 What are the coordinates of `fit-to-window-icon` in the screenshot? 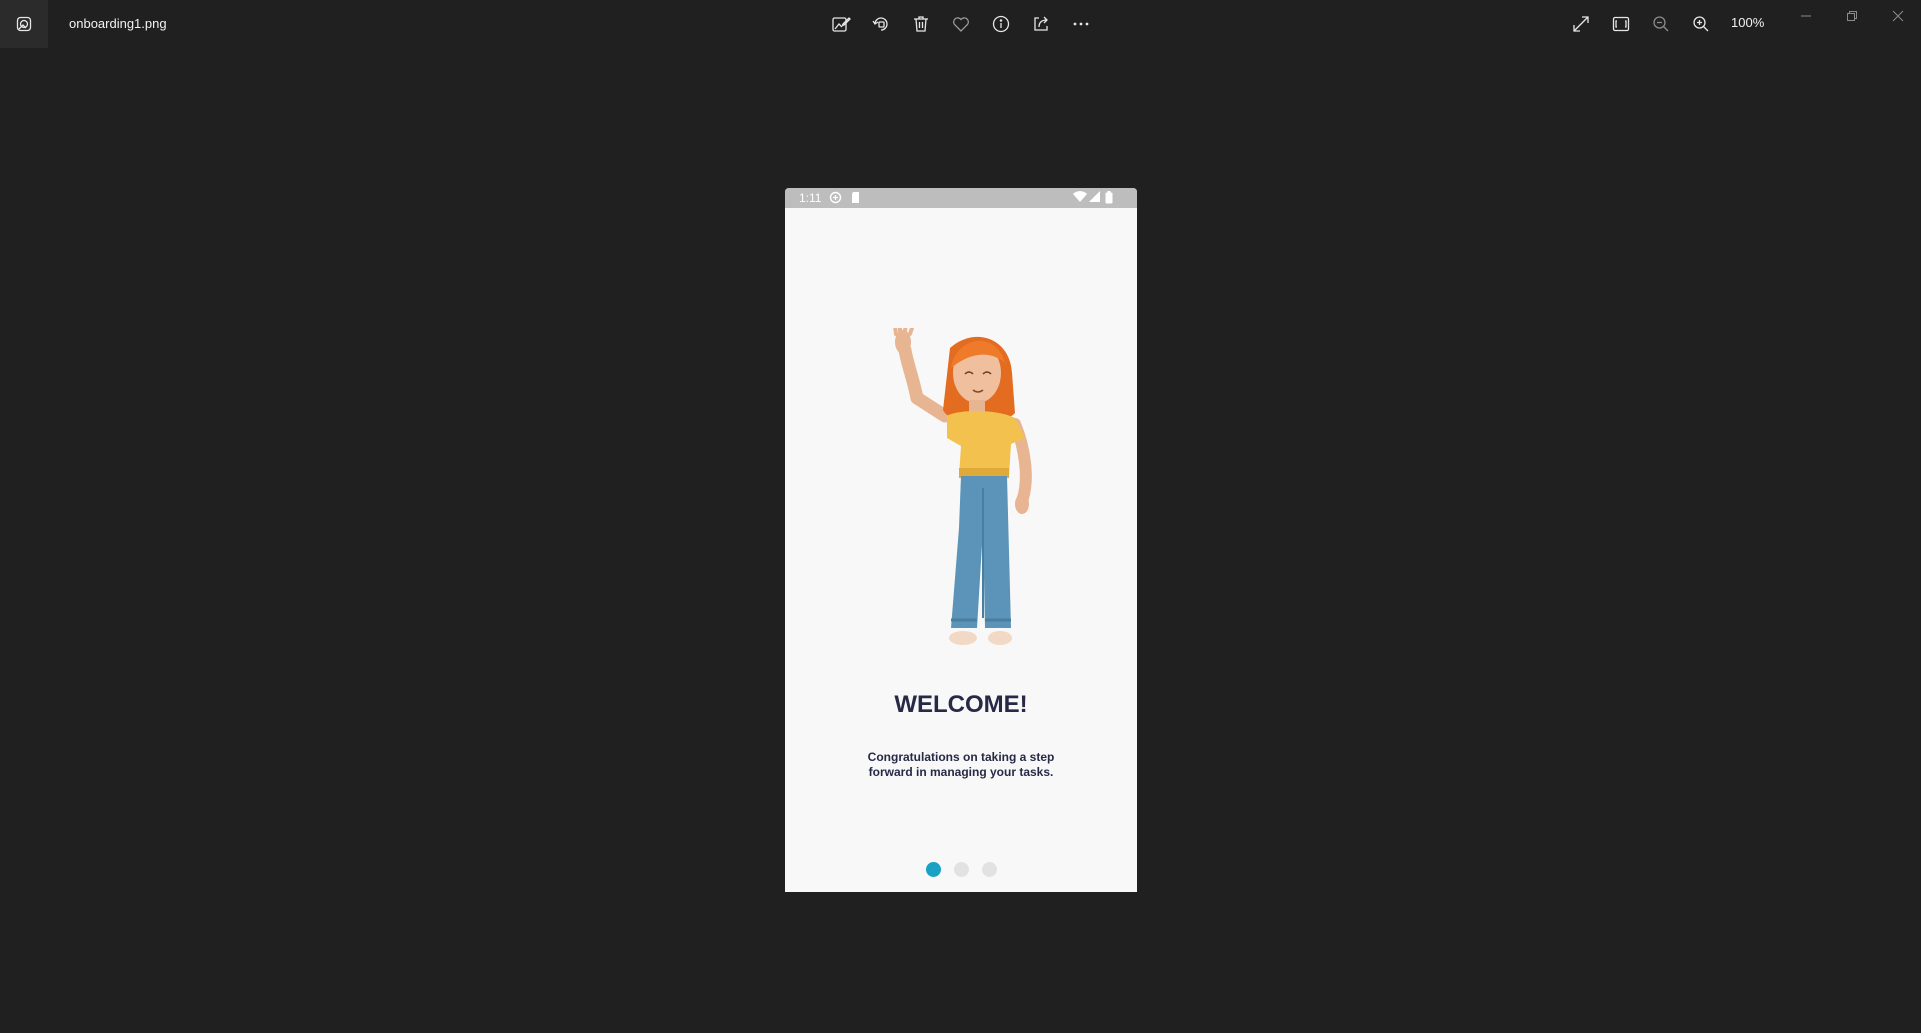 It's located at (1621, 24).